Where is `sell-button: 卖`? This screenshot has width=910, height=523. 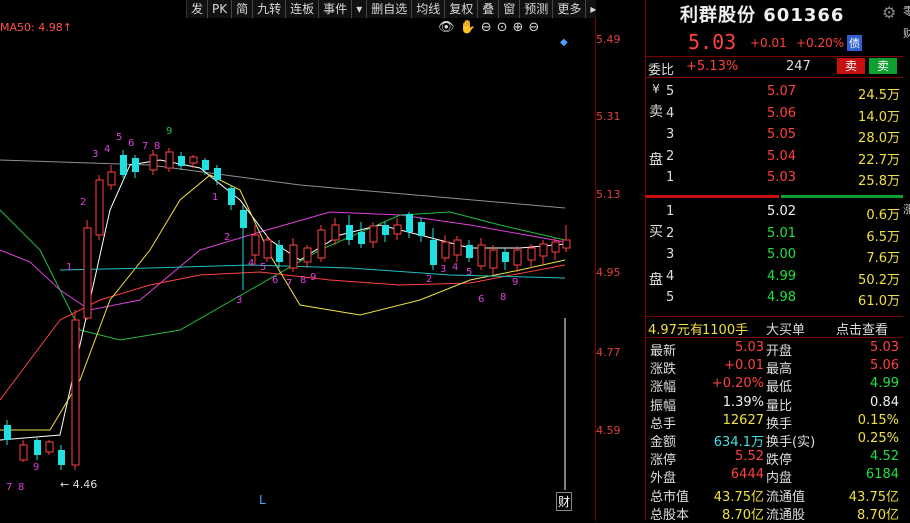 sell-button: 卖 is located at coordinates (851, 66).